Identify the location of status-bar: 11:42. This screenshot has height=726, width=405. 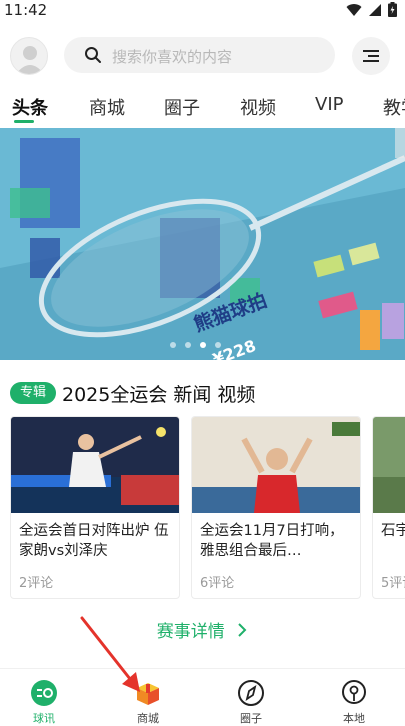
(202, 11).